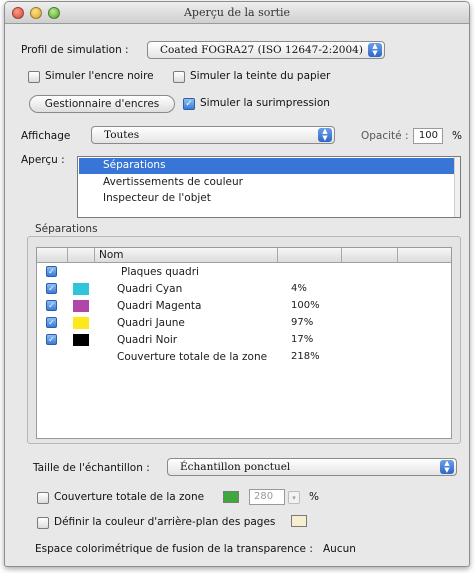 The image size is (475, 573). Describe the element at coordinates (457, 136) in the screenshot. I see `opacite-percent: %` at that location.